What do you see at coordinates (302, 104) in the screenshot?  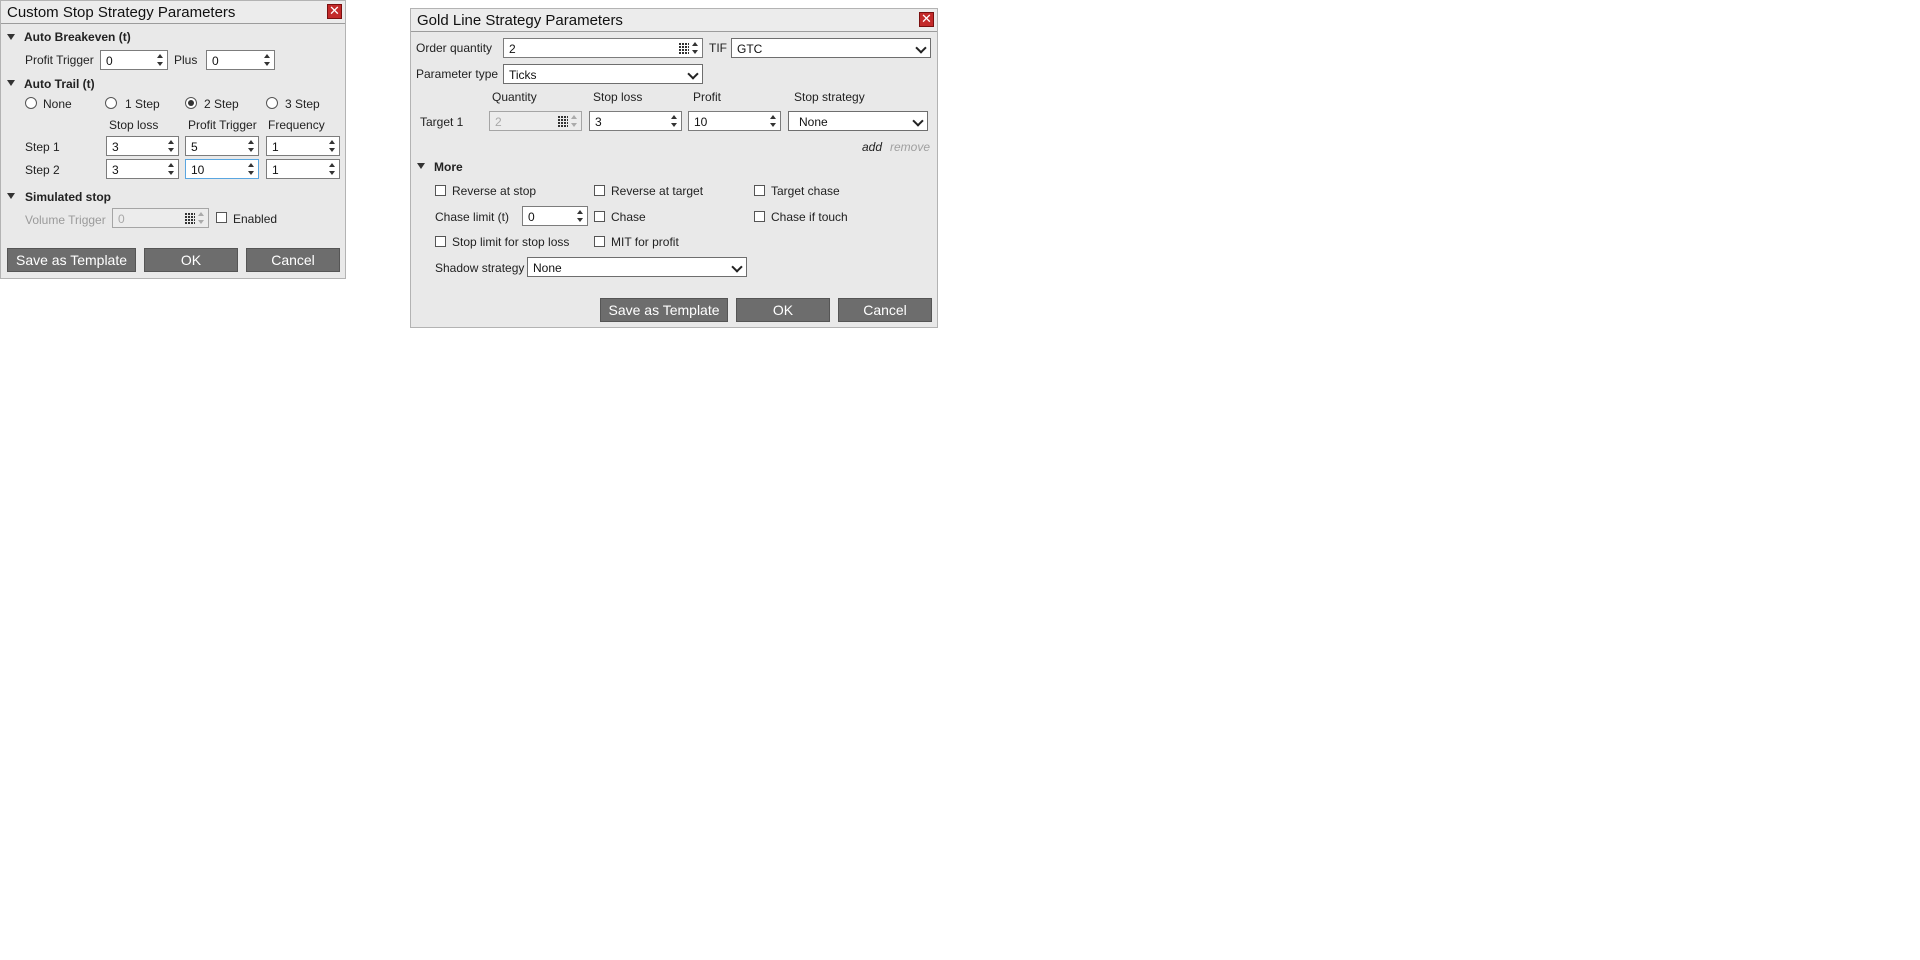 I see `radio-label: 3 Step` at bounding box center [302, 104].